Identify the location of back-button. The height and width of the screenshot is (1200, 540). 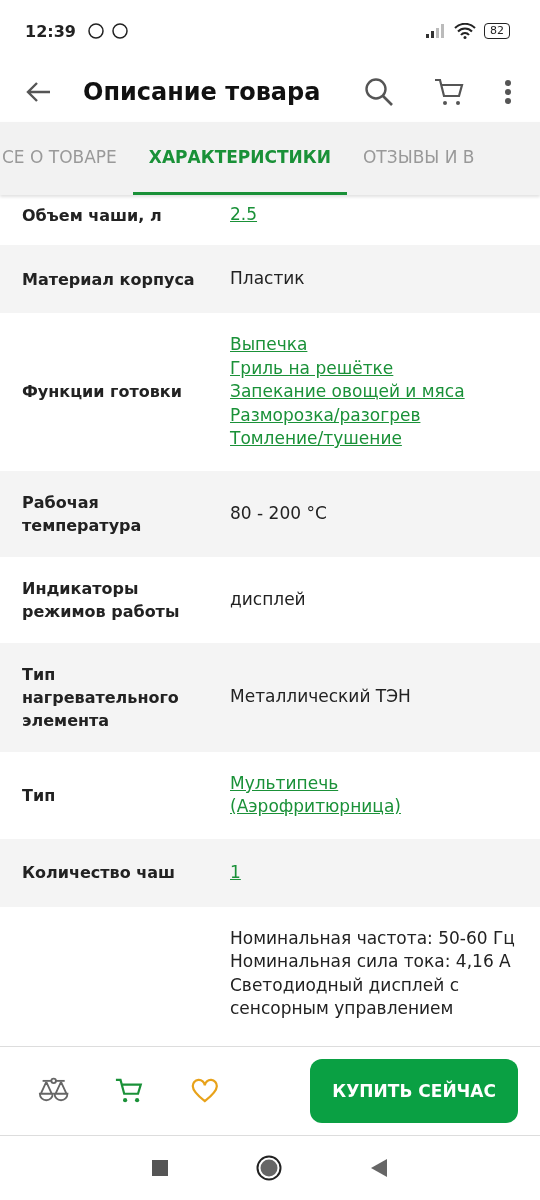
(379, 1168).